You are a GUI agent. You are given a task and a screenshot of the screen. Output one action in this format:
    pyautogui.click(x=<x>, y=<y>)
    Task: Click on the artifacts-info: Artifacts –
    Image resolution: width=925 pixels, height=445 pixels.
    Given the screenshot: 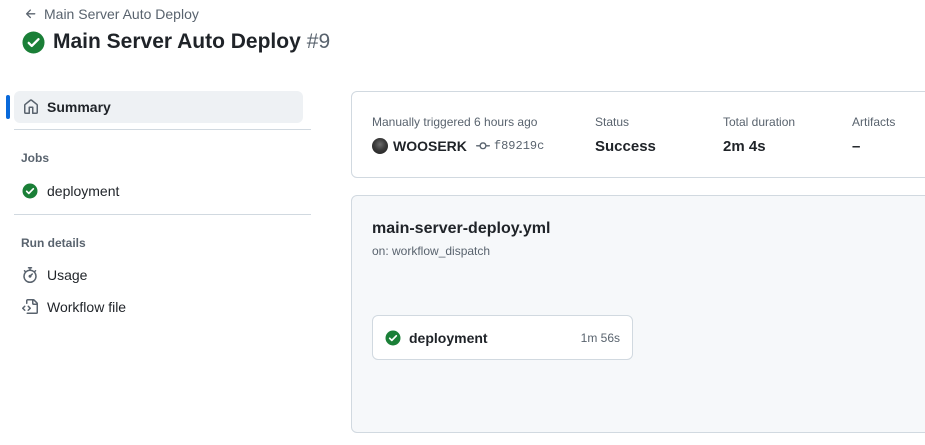 What is the action you would take?
    pyautogui.click(x=873, y=135)
    